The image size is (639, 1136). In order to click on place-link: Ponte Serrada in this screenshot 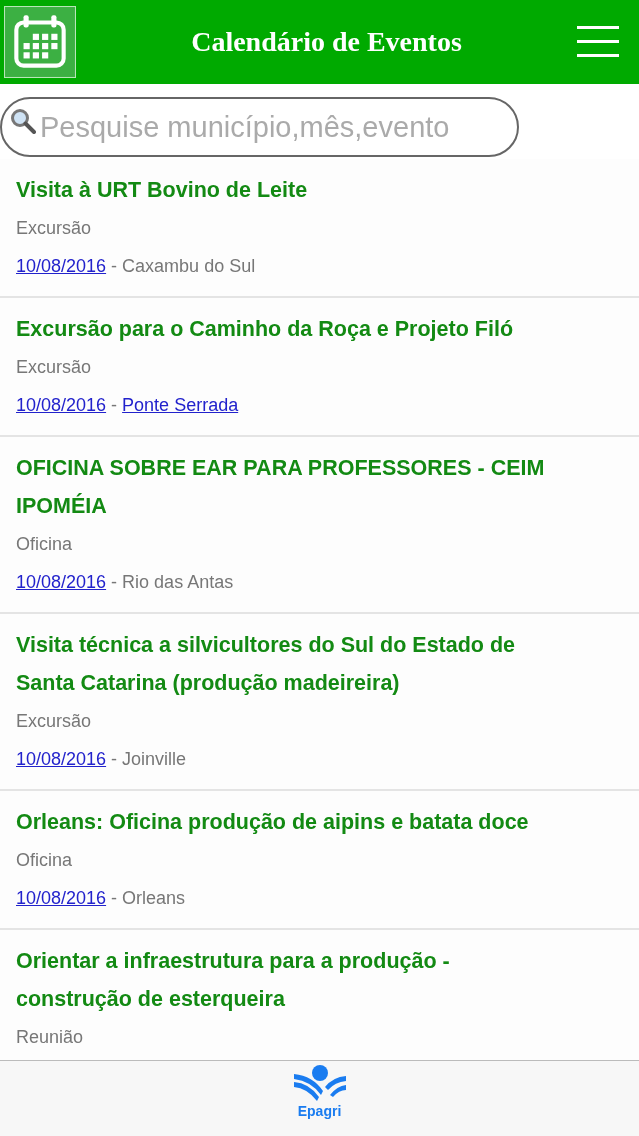, I will do `click(180, 405)`.